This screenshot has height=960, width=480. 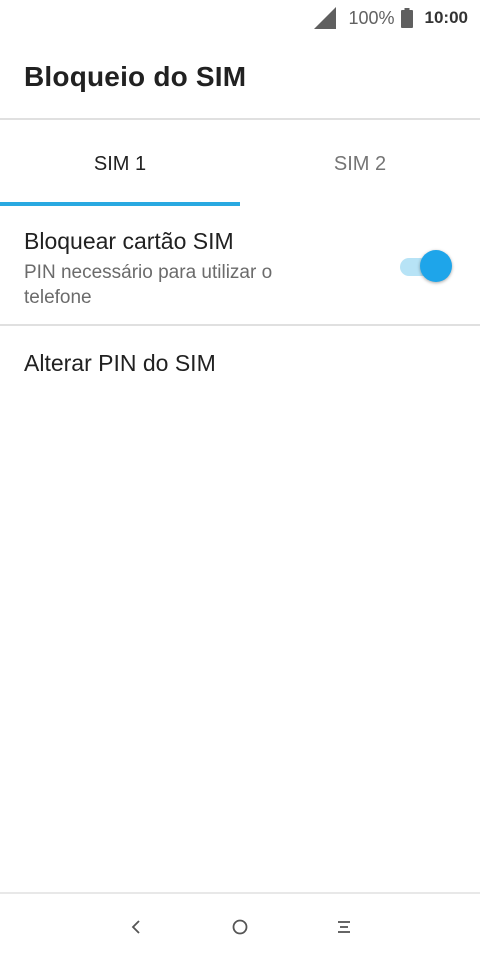 What do you see at coordinates (436, 266) in the screenshot?
I see `toggle-thumb` at bounding box center [436, 266].